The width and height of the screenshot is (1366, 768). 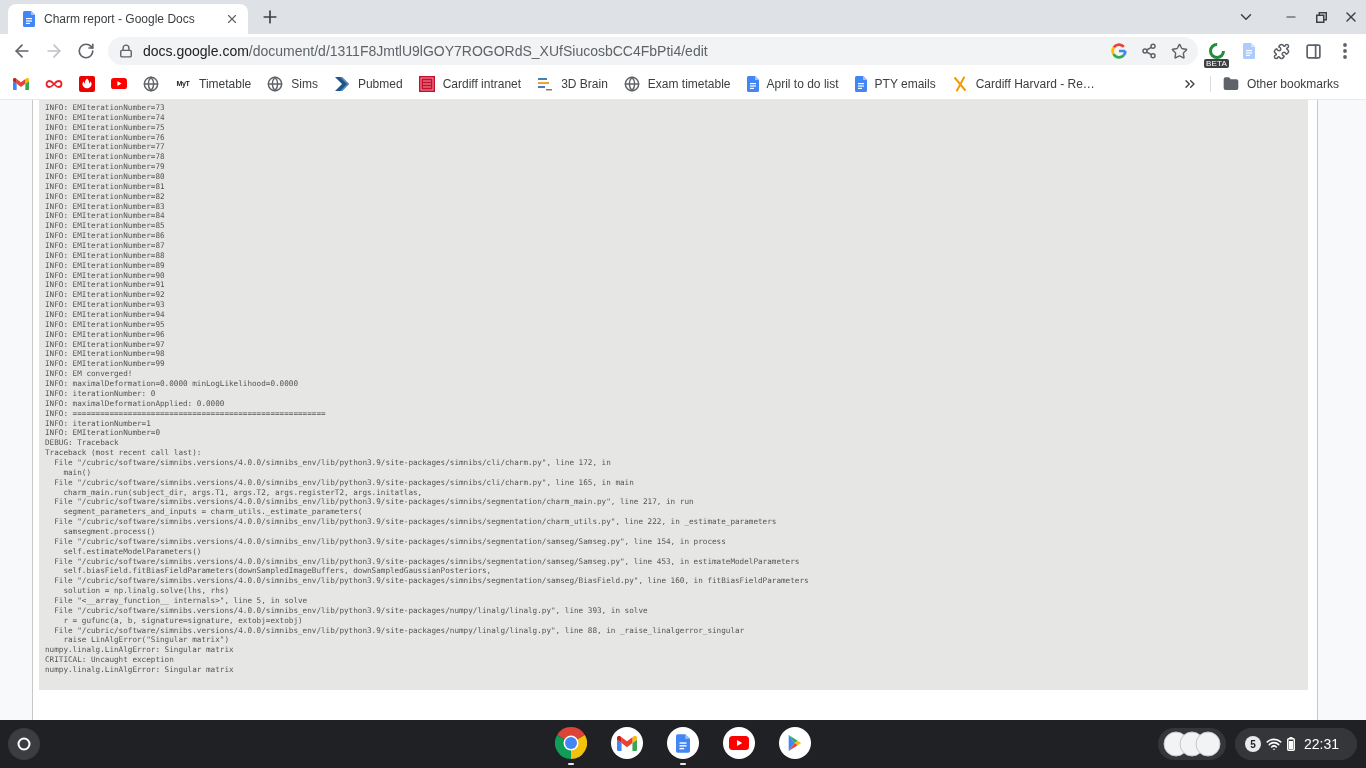 What do you see at coordinates (1291, 744) in the screenshot?
I see `battery-icon` at bounding box center [1291, 744].